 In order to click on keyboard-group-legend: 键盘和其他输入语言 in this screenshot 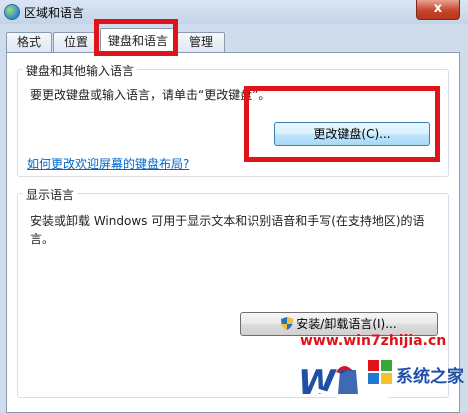, I will do `click(80, 70)`.